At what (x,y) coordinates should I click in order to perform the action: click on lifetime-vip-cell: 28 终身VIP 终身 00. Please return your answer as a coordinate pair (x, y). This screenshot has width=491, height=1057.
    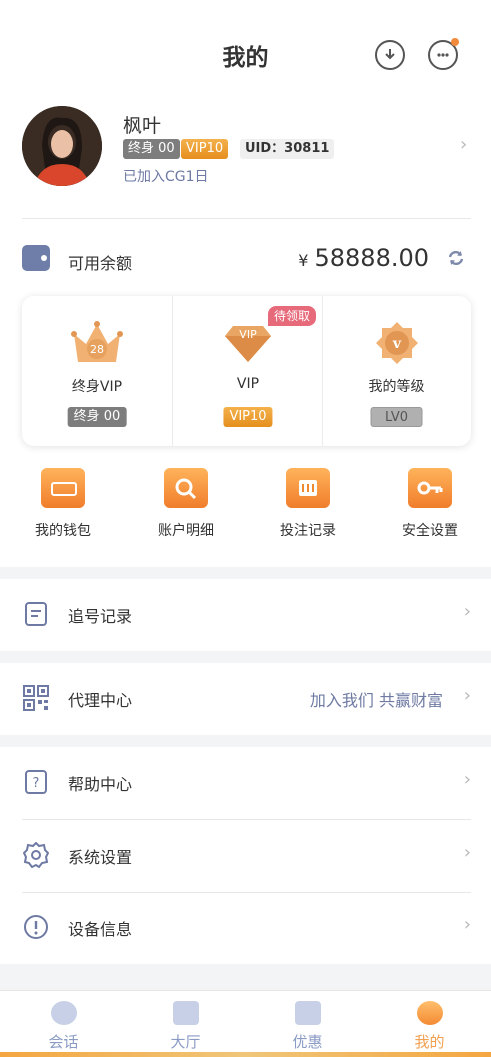
    Looking at the image, I should click on (97, 371).